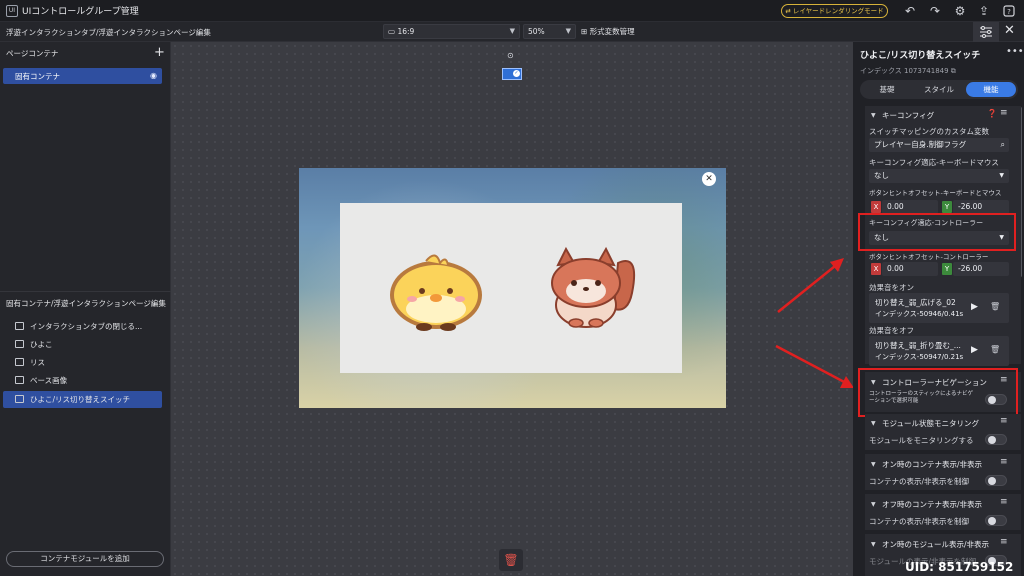 This screenshot has width=1024, height=576. Describe the element at coordinates (1003, 145) in the screenshot. I see `variable-picker-icon: ⌕` at that location.